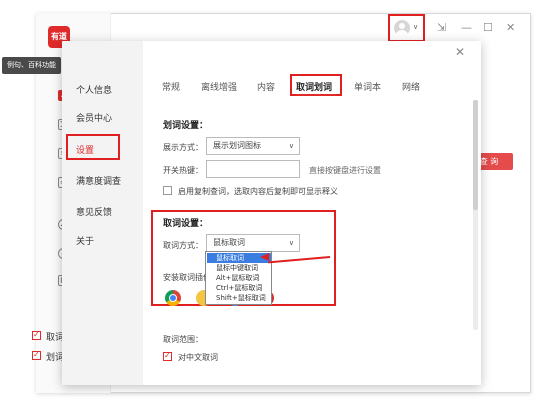 Image resolution: width=539 pixels, height=400 pixels. Describe the element at coordinates (237, 145) in the screenshot. I see `display-mode-value: 展示划词图标` at that location.